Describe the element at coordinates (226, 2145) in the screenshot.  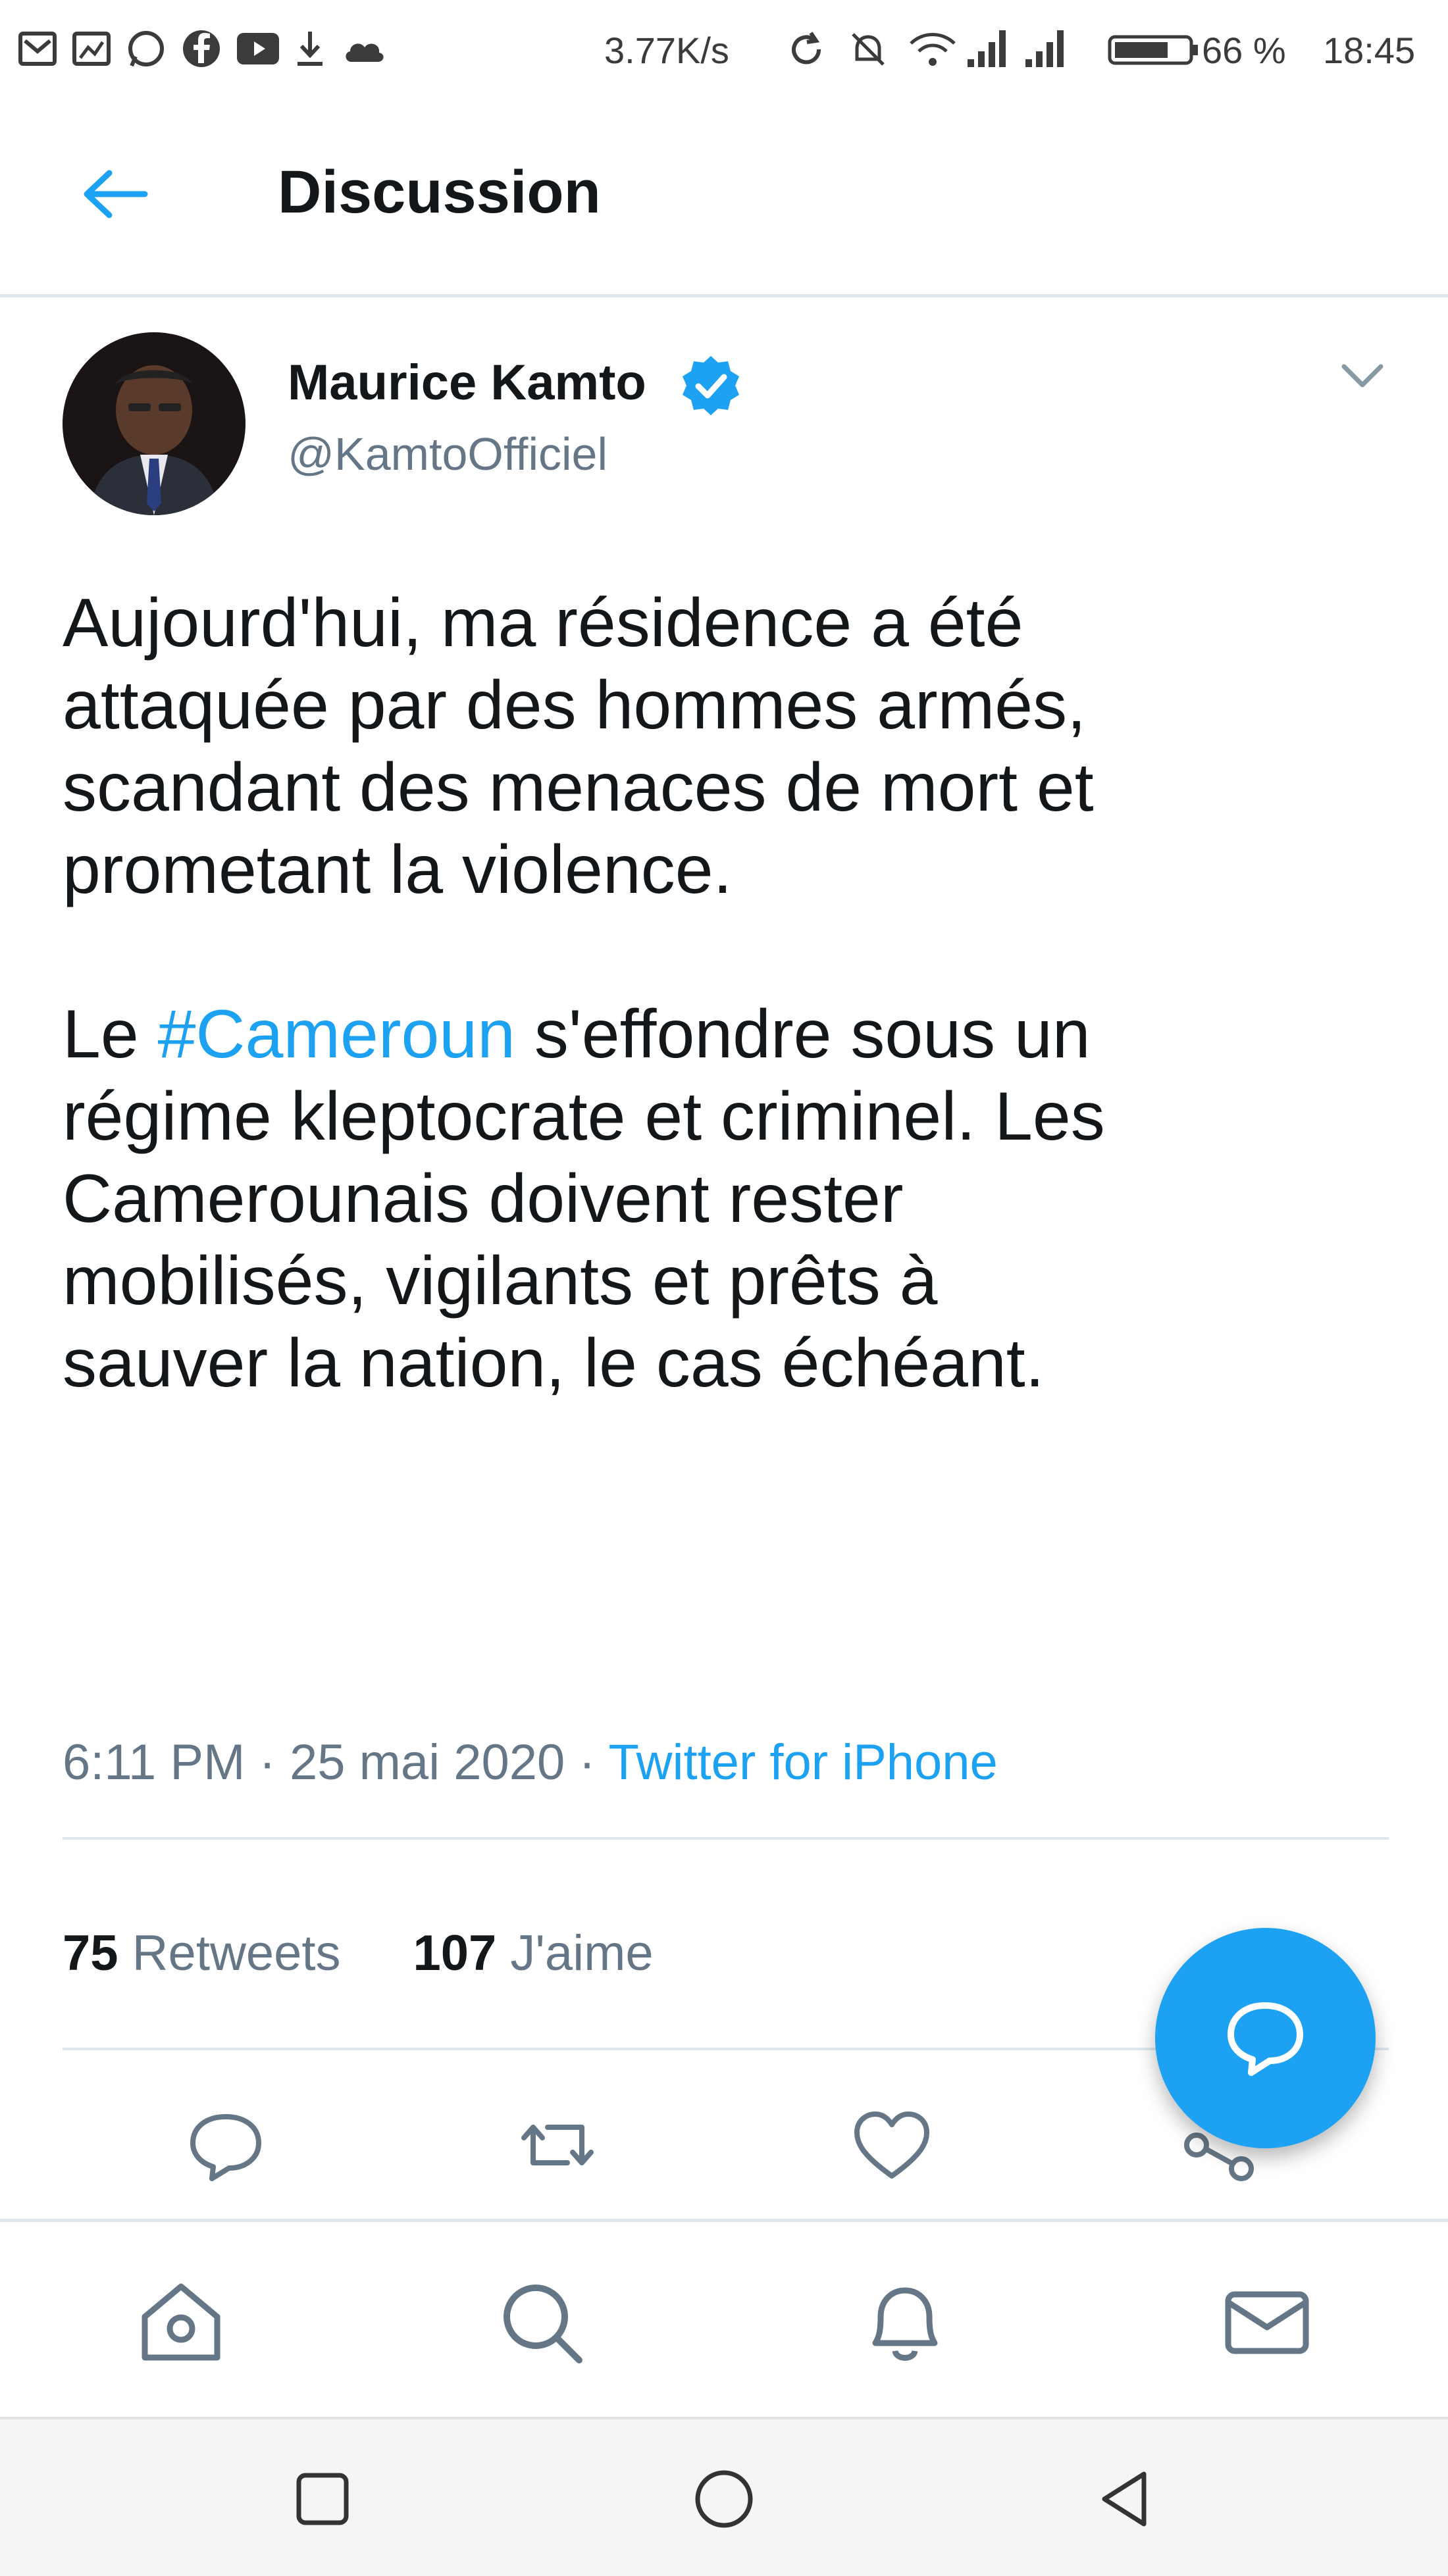
I see `reply-icon` at that location.